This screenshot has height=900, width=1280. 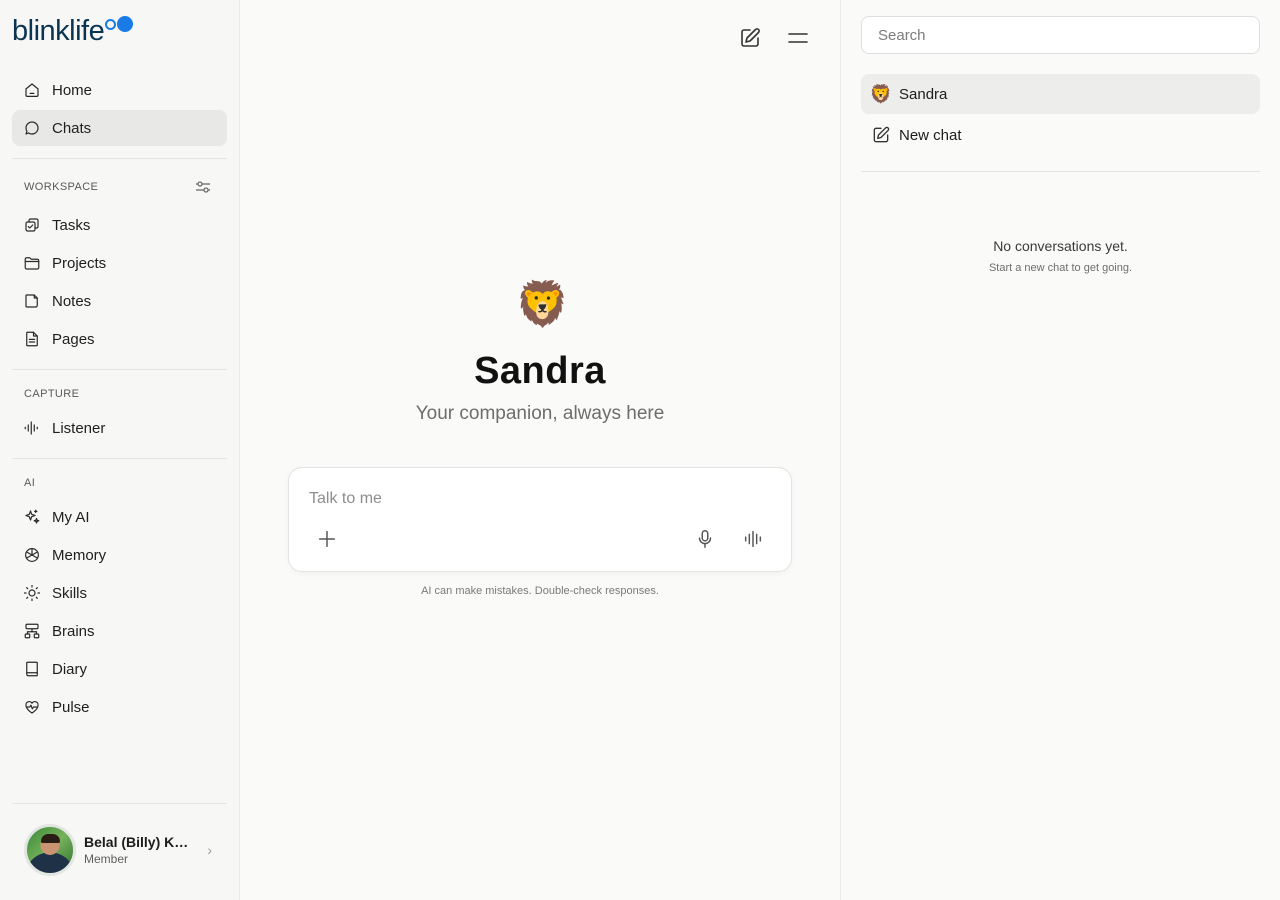 What do you see at coordinates (119, 301) in the screenshot?
I see `sidebar-item-notes: Notes` at bounding box center [119, 301].